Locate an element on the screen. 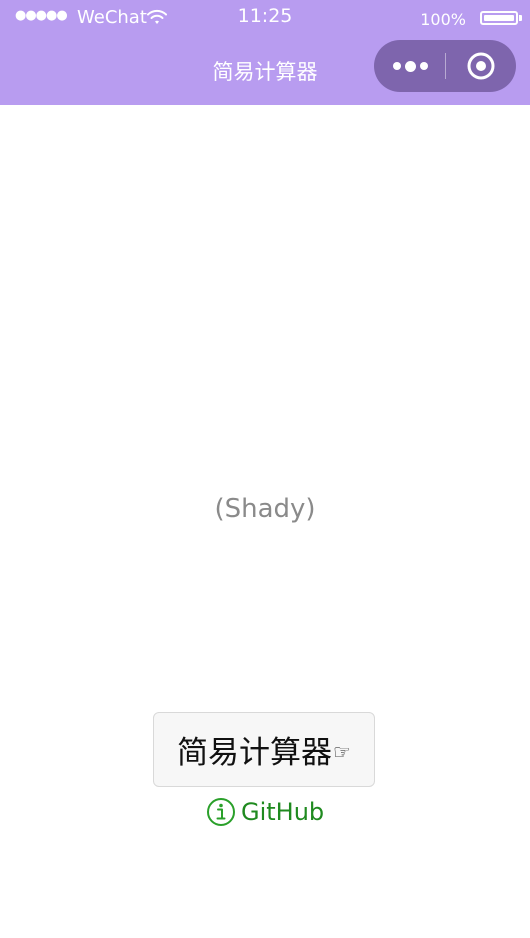 This screenshot has height=938, width=530. github-link: GitHub is located at coordinates (265, 812).